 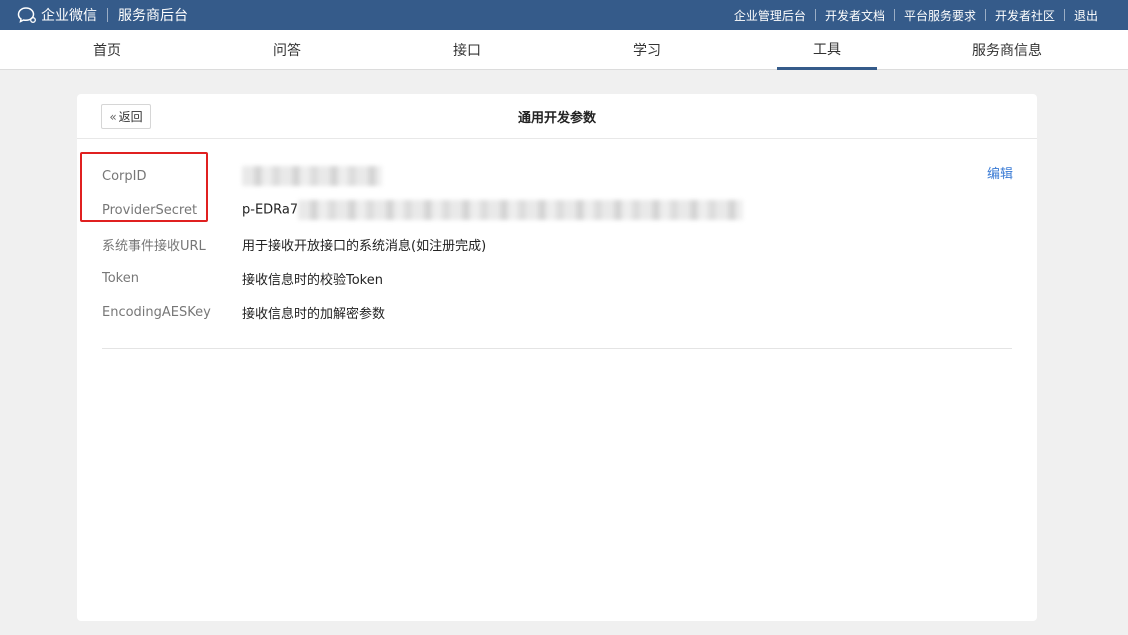 I want to click on card-header: 通用开发参数 « 返回, so click(x=557, y=116).